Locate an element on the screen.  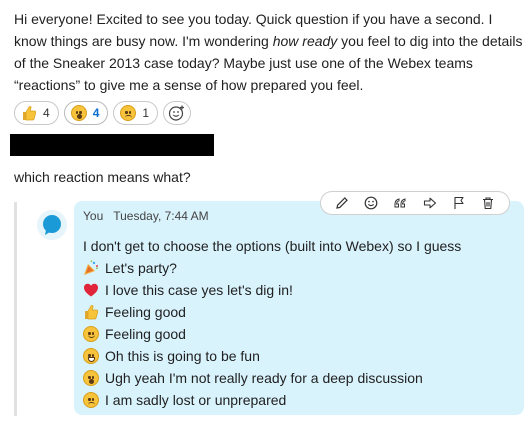
add-reaction-button is located at coordinates (177, 113).